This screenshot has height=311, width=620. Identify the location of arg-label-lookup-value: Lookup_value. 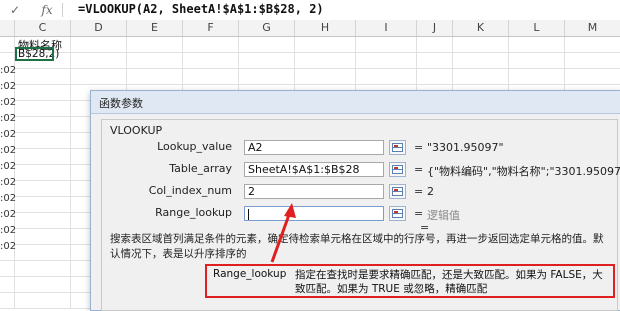
(194, 146).